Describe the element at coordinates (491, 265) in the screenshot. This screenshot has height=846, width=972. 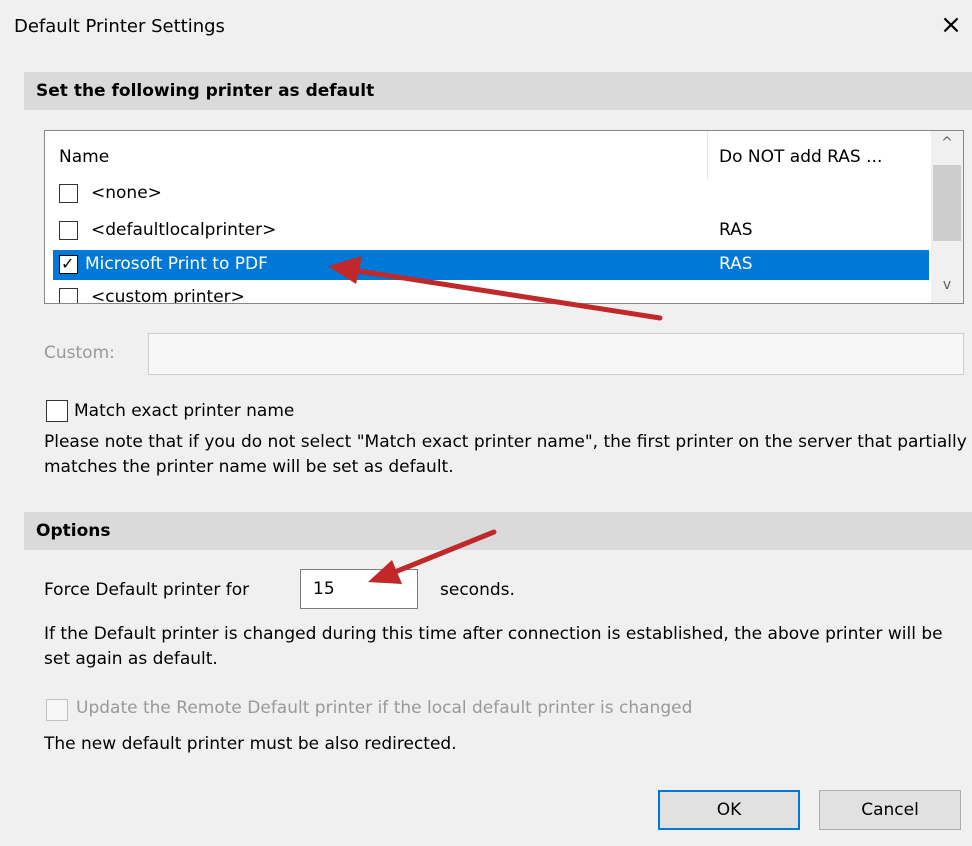
I see `list-item-selected: ✓ Microsoft Print to PDF RAS` at that location.